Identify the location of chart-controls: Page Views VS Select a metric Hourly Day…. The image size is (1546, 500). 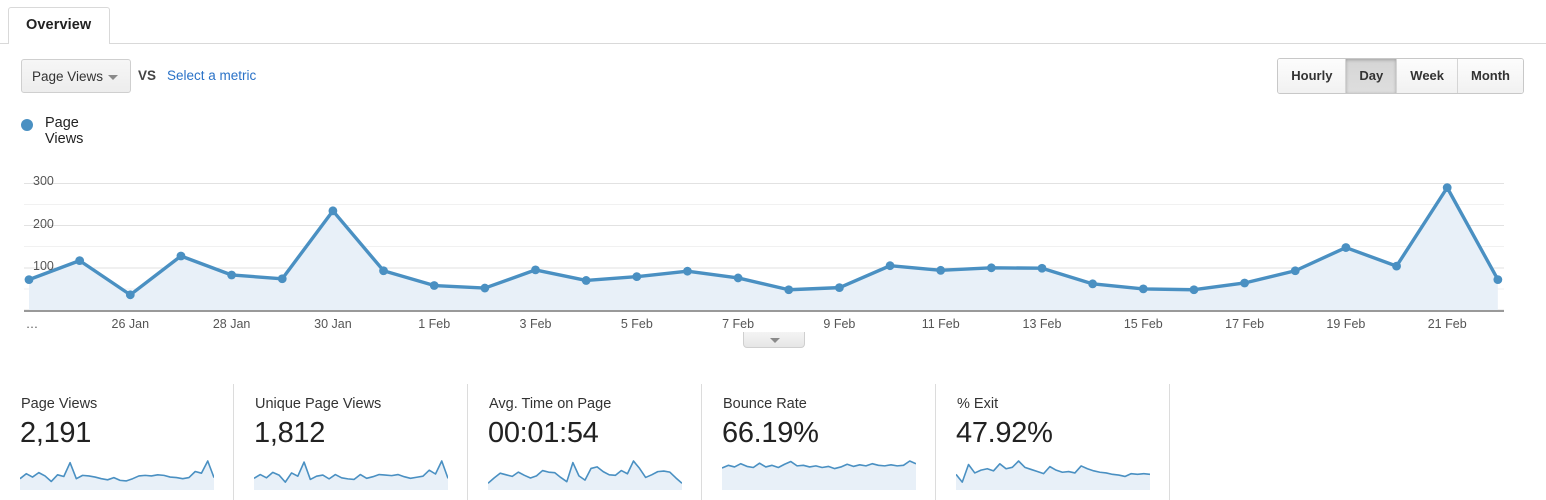
(773, 76).